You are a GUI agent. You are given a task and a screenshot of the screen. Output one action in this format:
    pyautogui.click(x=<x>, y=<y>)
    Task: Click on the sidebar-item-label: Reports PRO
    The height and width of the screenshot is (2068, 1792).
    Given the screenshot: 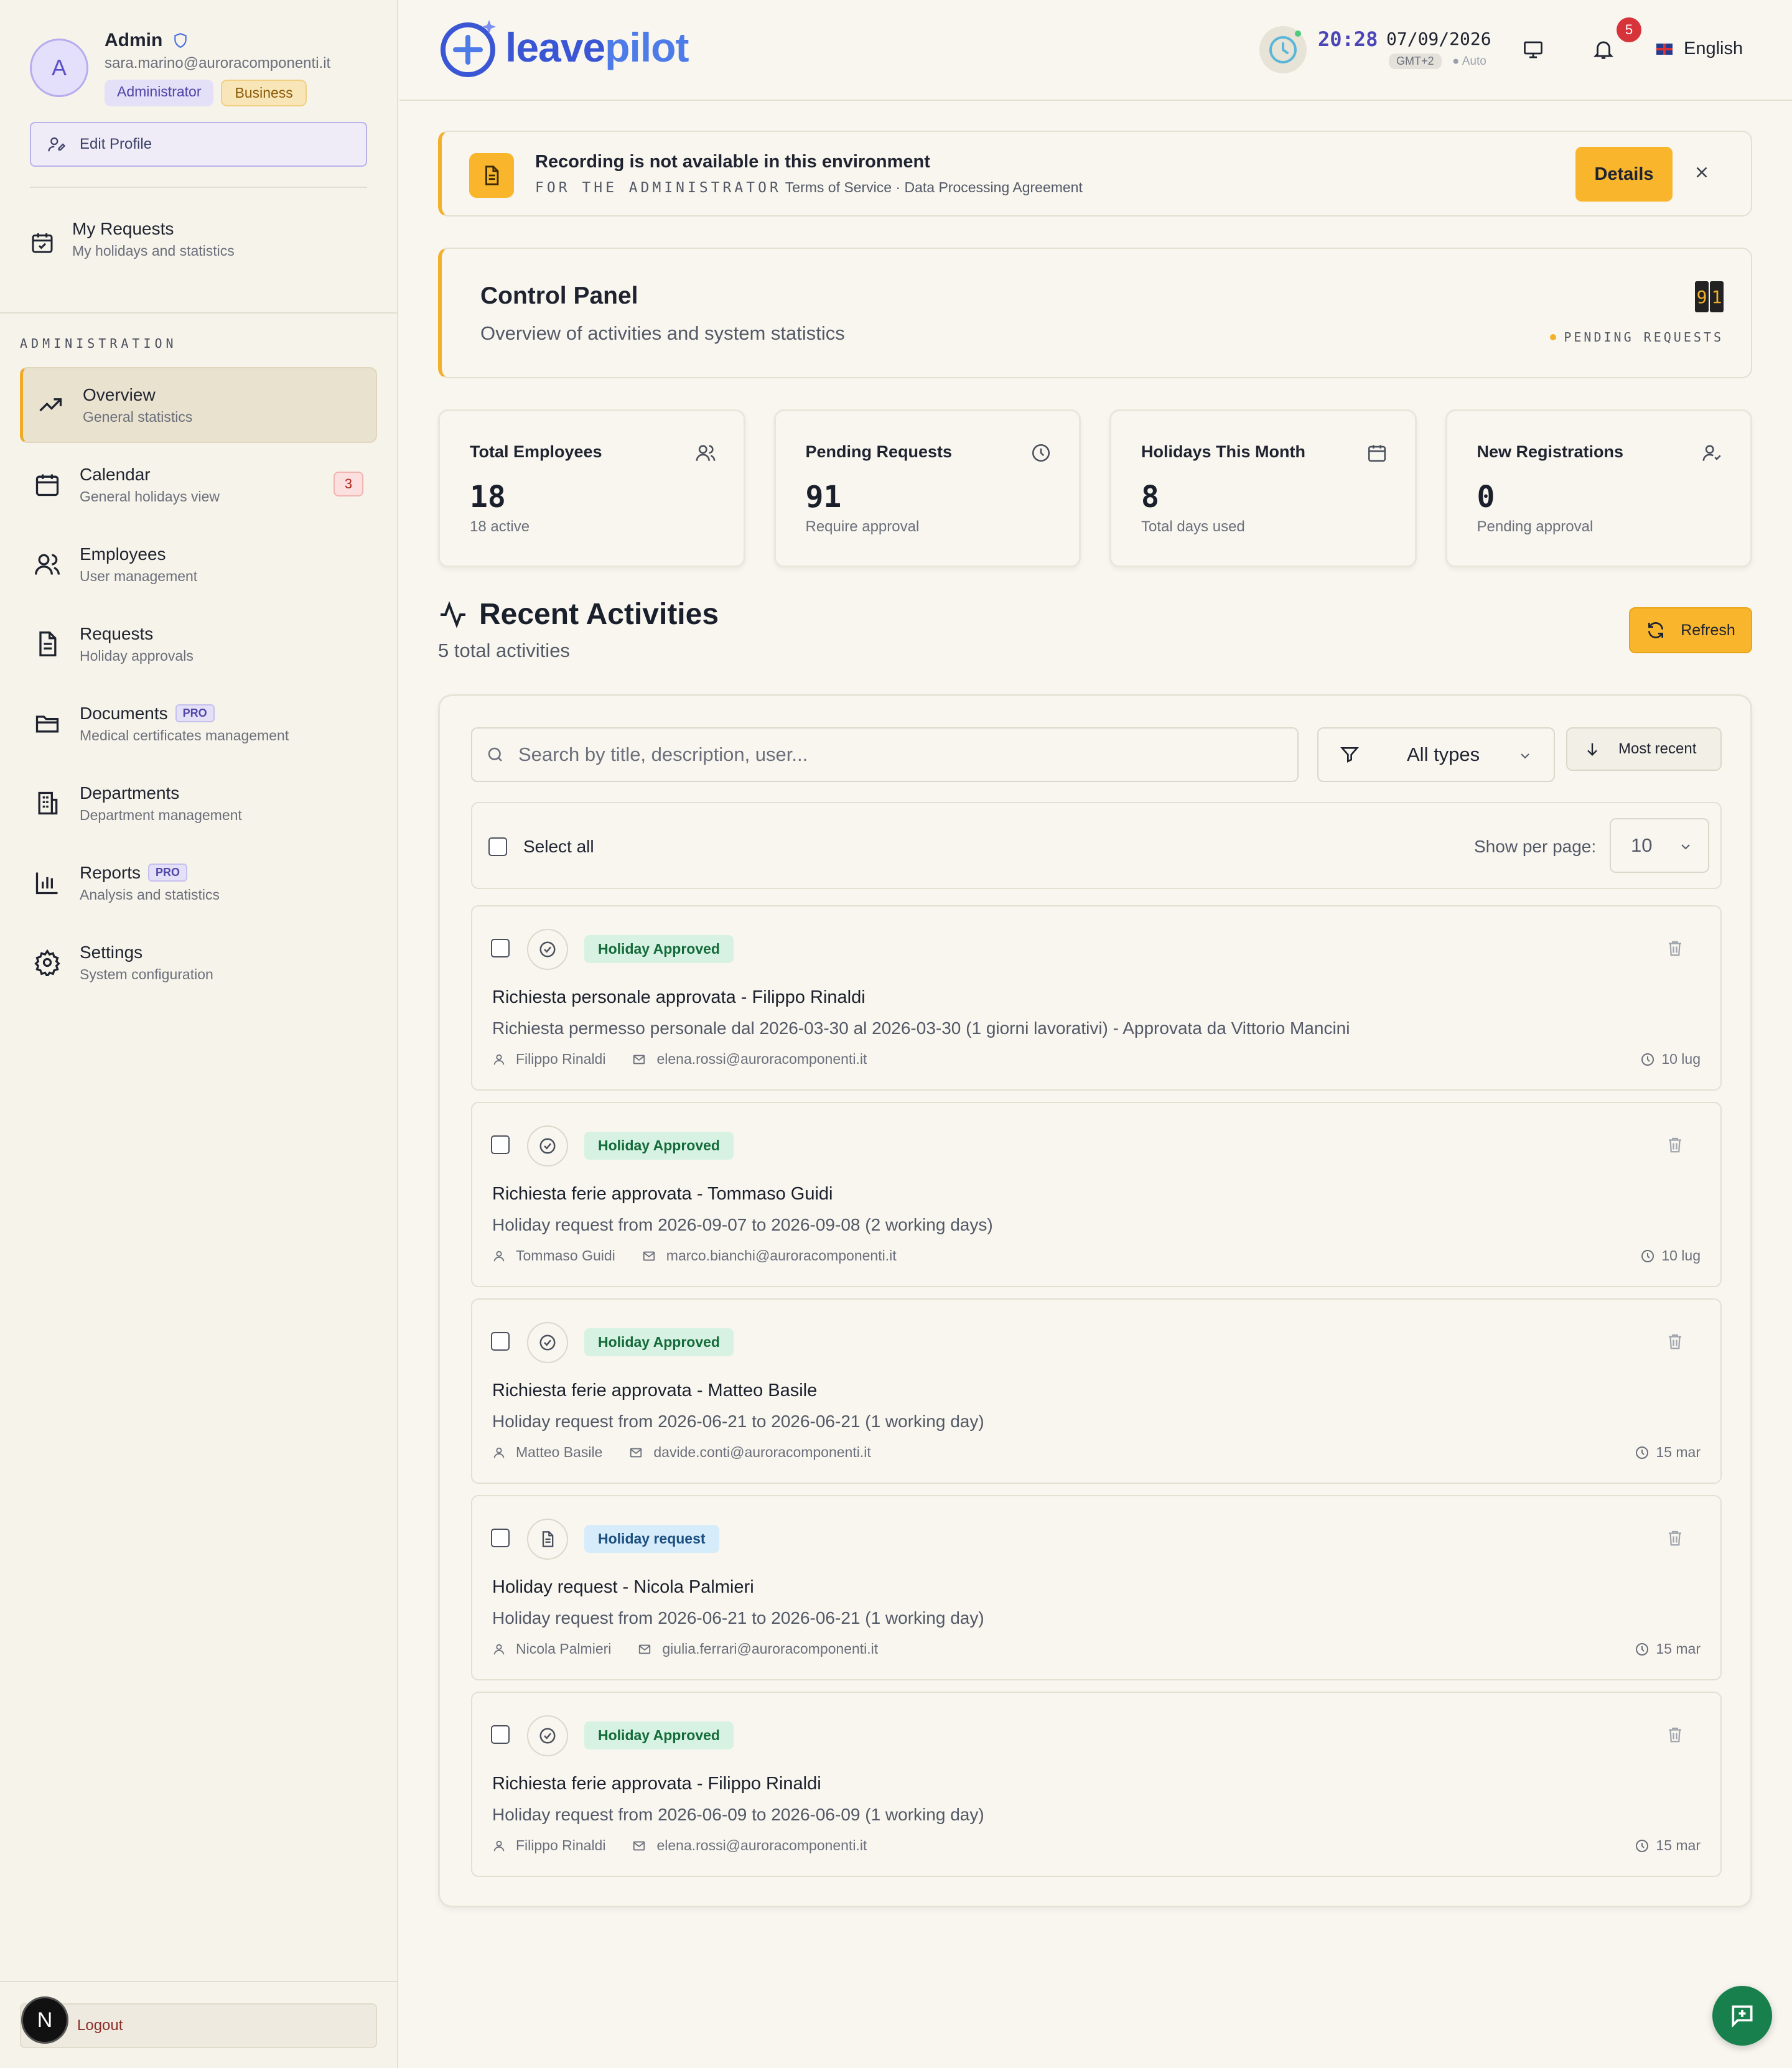 What is the action you would take?
    pyautogui.click(x=150, y=873)
    